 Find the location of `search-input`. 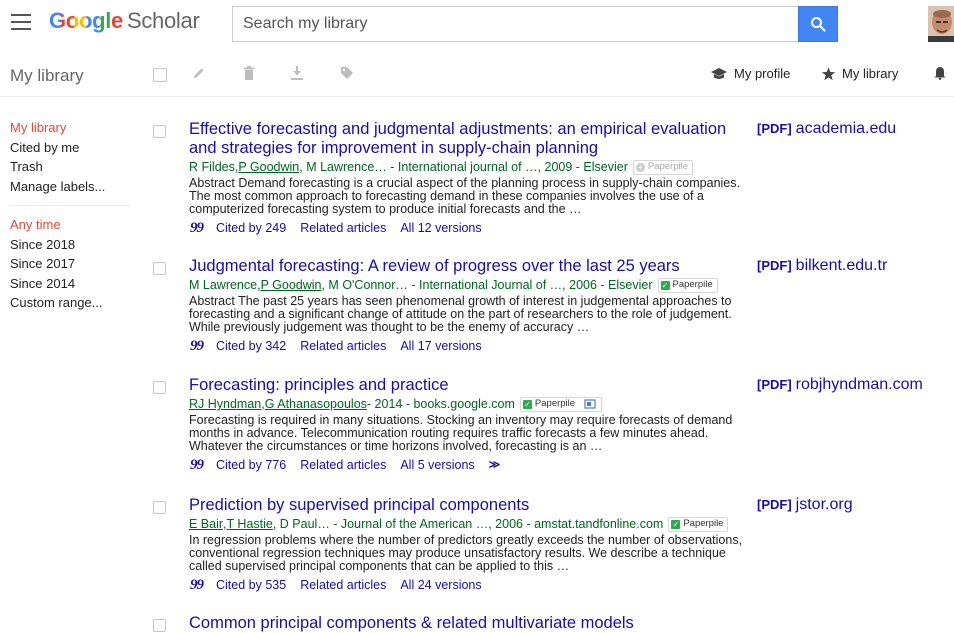

search-input is located at coordinates (515, 24).